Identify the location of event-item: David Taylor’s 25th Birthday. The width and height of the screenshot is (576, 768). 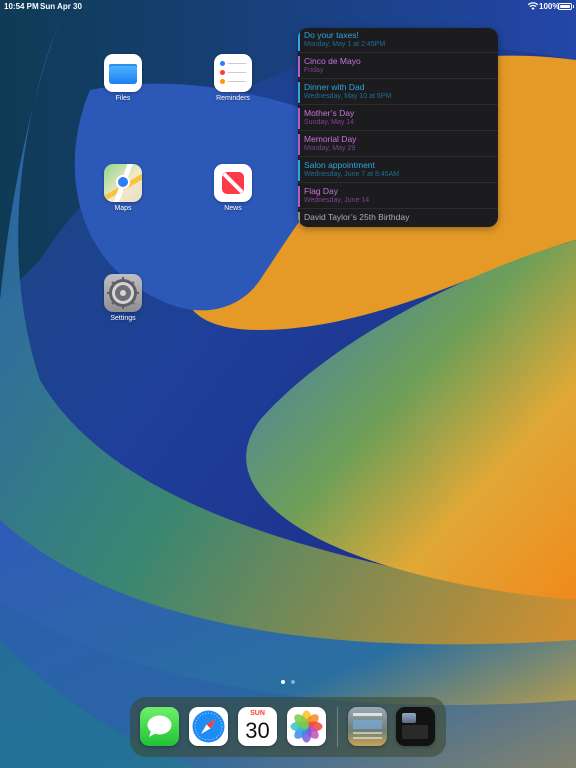
(398, 218).